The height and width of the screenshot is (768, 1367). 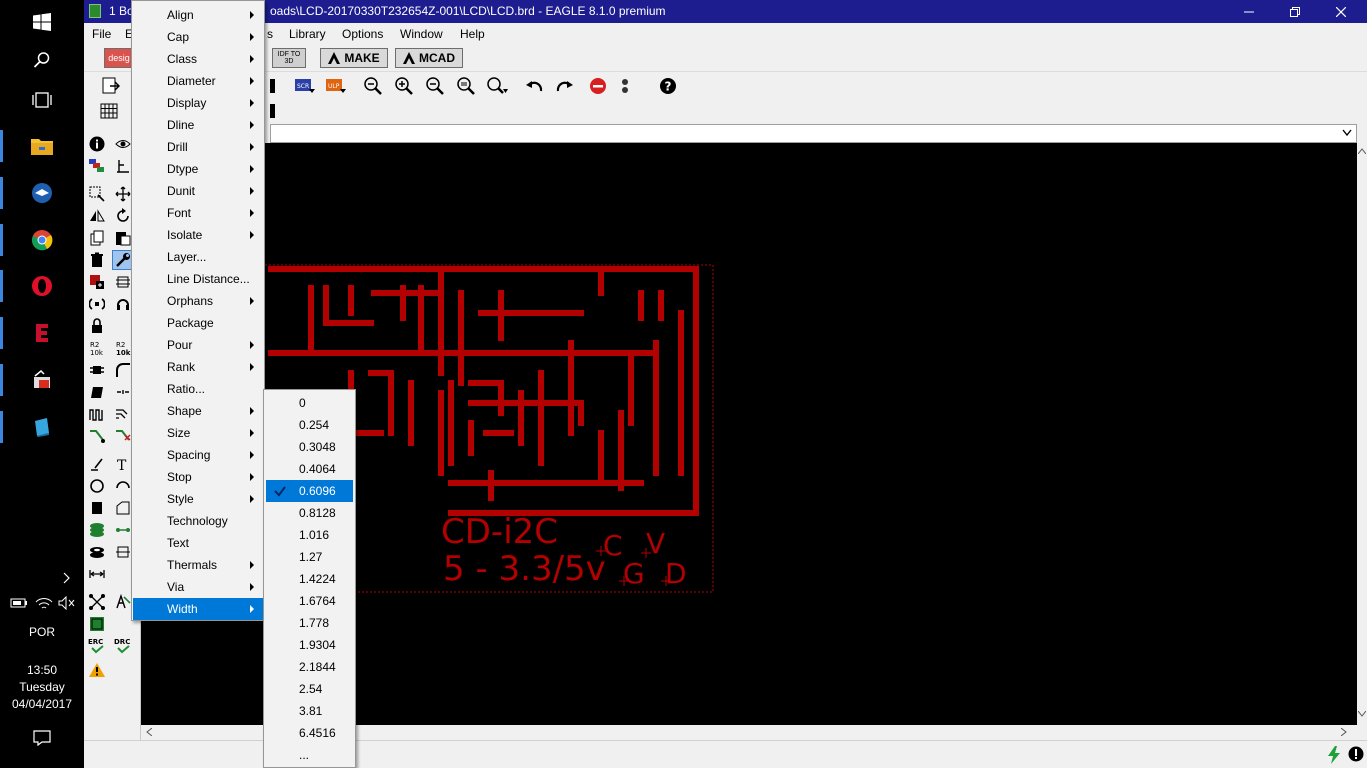 What do you see at coordinates (1362, 714) in the screenshot?
I see `scroll-down-icon` at bounding box center [1362, 714].